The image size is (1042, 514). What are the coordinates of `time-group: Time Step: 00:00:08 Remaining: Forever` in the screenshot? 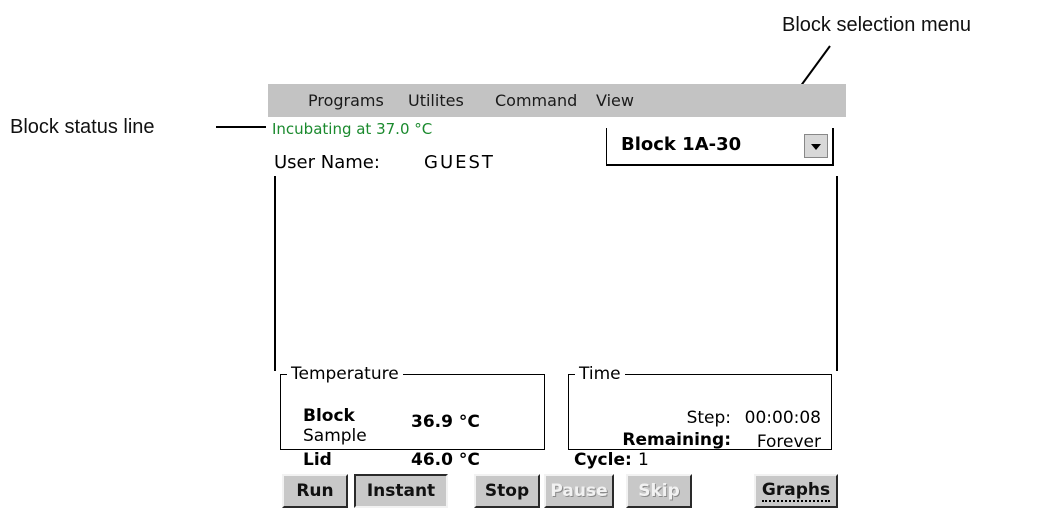 It's located at (700, 408).